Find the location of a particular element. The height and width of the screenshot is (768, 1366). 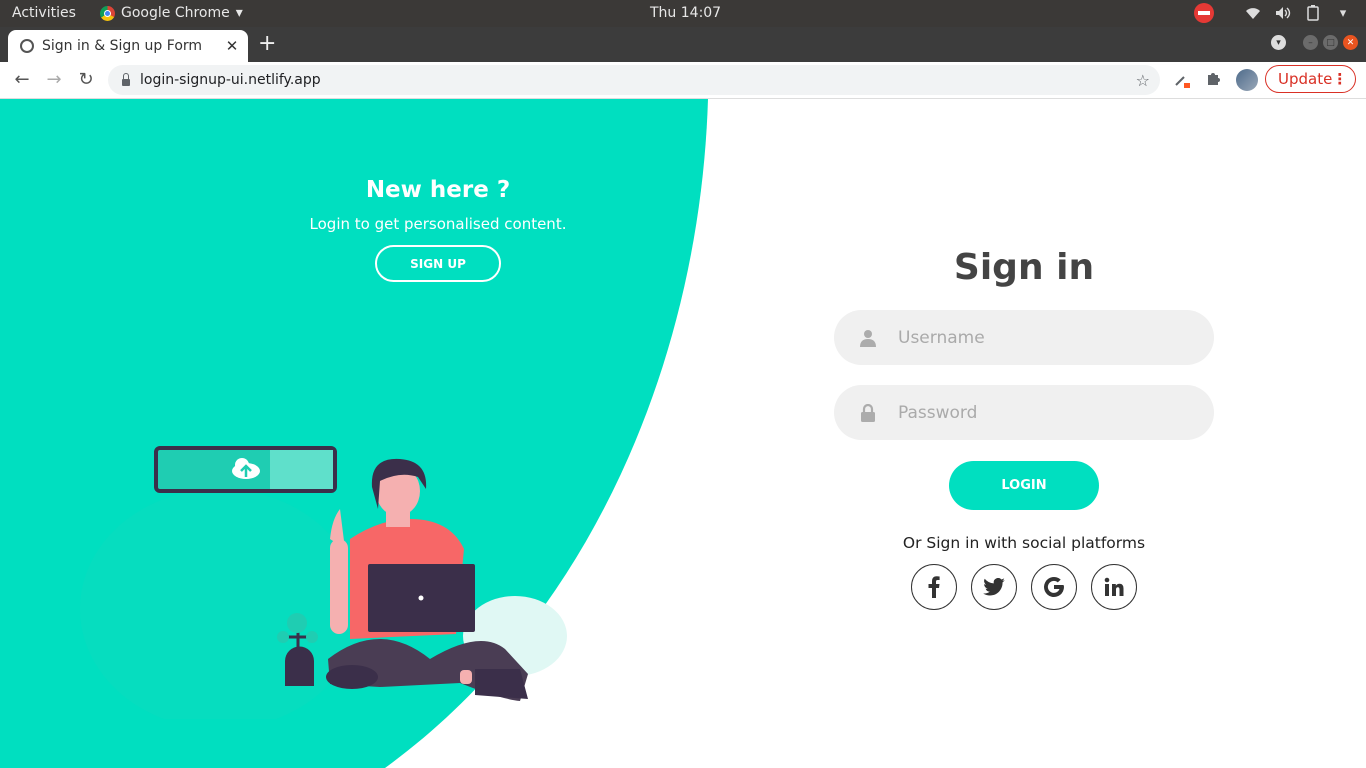

tab-close-icon: ✕ is located at coordinates (232, 46).